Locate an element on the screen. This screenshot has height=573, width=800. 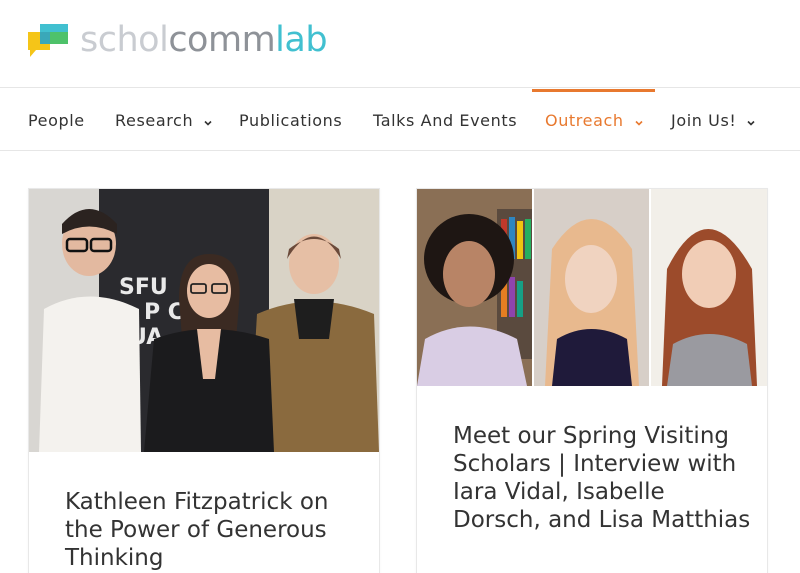
nav-label: Join Us! is located at coordinates (704, 120).